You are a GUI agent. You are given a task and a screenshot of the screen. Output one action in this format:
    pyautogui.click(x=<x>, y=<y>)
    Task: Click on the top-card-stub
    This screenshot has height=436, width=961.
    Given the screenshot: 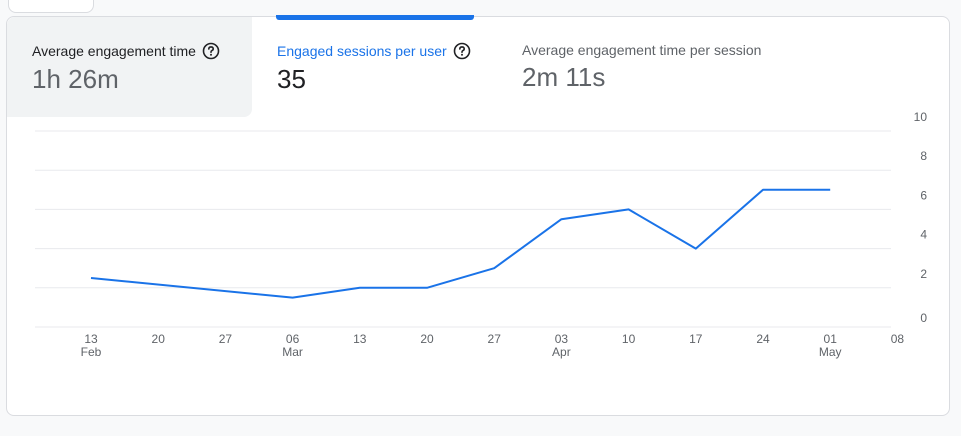 What is the action you would take?
    pyautogui.click(x=51, y=6)
    